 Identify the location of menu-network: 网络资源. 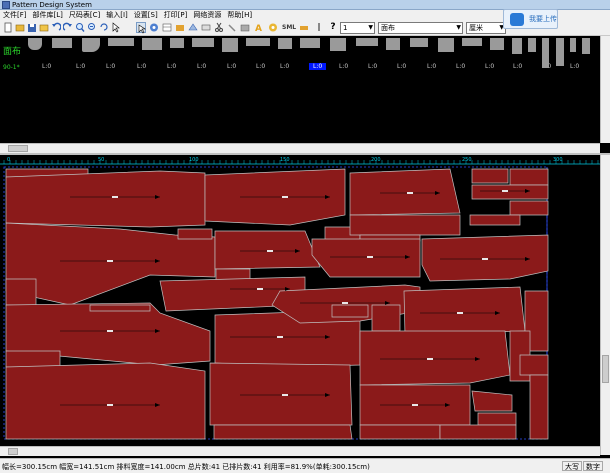
(207, 15).